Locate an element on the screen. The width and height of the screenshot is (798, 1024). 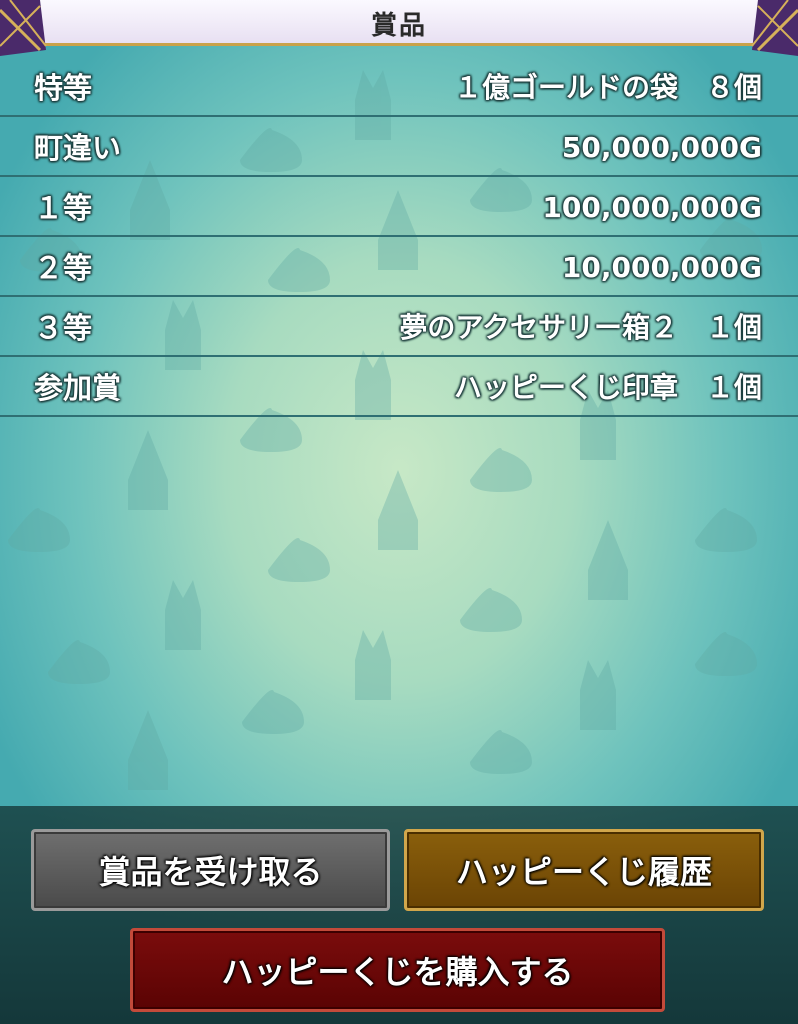
page-title: 賞品 is located at coordinates (398, 26).